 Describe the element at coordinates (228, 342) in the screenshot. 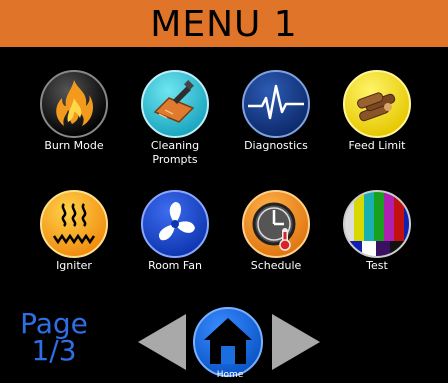

I see `home-button` at that location.